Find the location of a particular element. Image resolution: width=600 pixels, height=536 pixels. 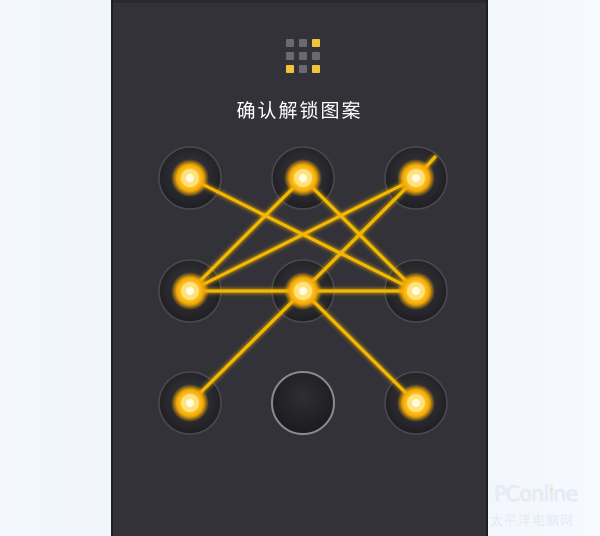

watermark-subtitle: 太平洋电脑网 is located at coordinates (532, 521).